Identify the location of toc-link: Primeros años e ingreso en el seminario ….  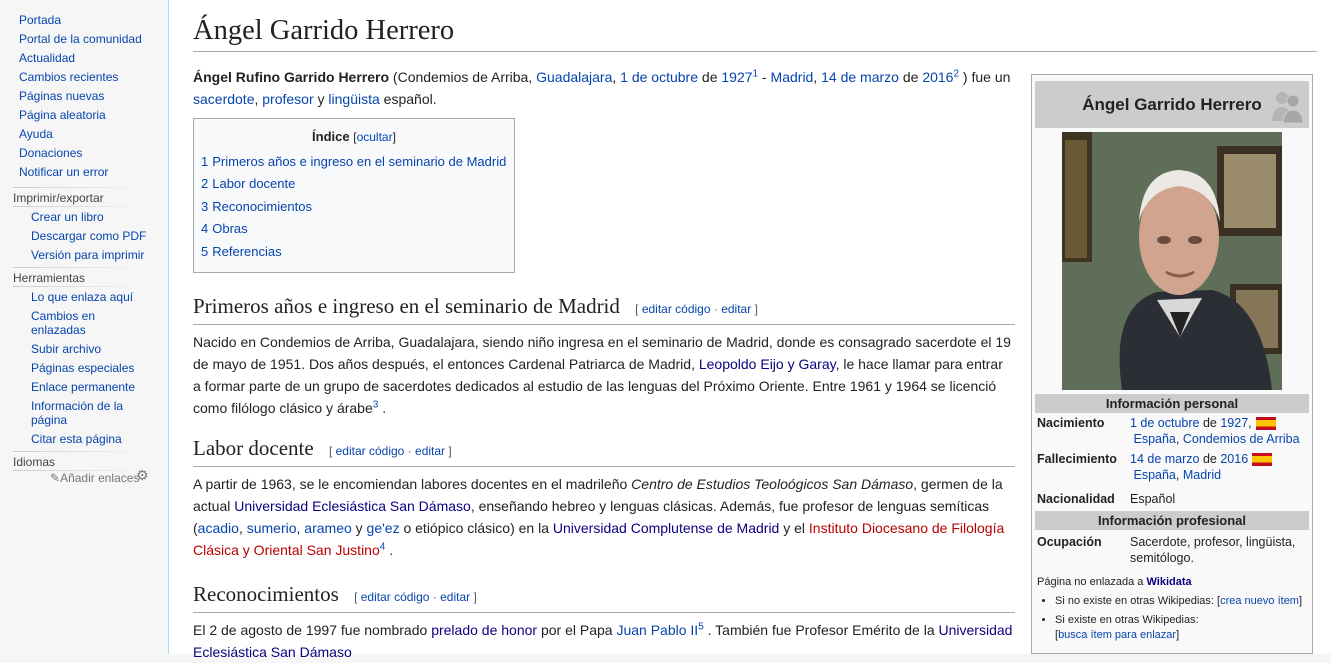
(359, 161).